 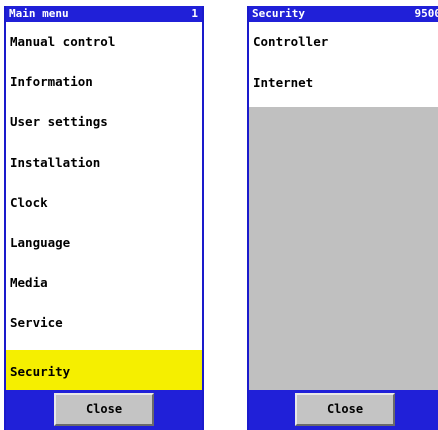 What do you see at coordinates (104, 14) in the screenshot?
I see `main-menu-title-bar: Main menu 1` at bounding box center [104, 14].